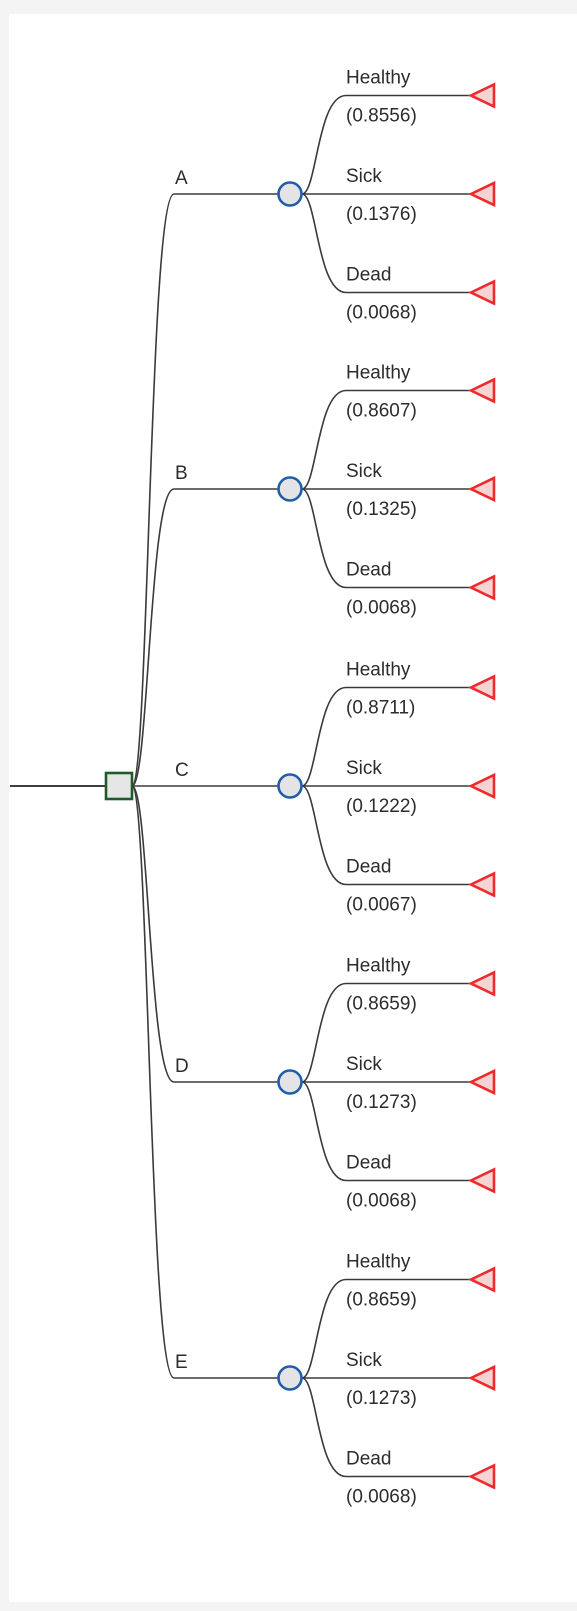  What do you see at coordinates (181, 1362) in the screenshot?
I see `option-label: E` at bounding box center [181, 1362].